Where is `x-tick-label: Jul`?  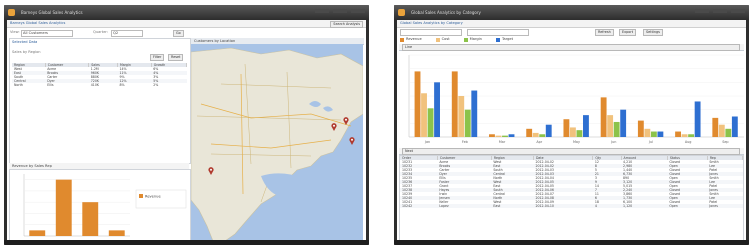
x-tick-label: Jul is located at coordinates (650, 142).